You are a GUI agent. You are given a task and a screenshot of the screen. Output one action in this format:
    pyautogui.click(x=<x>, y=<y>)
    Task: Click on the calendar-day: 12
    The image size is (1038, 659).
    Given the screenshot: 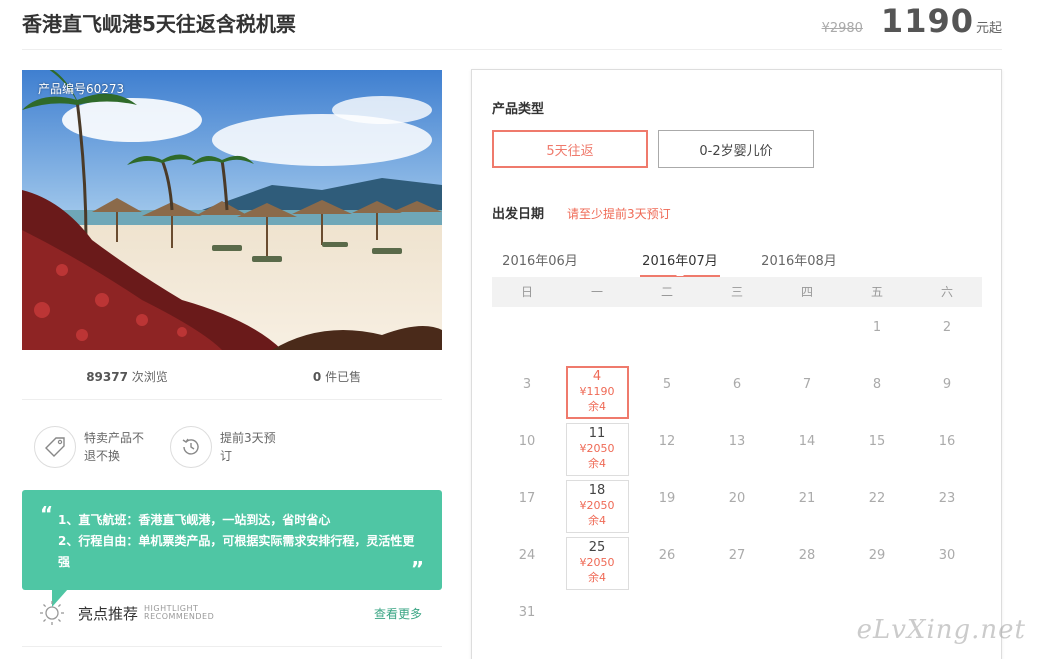 What is the action you would take?
    pyautogui.click(x=667, y=449)
    